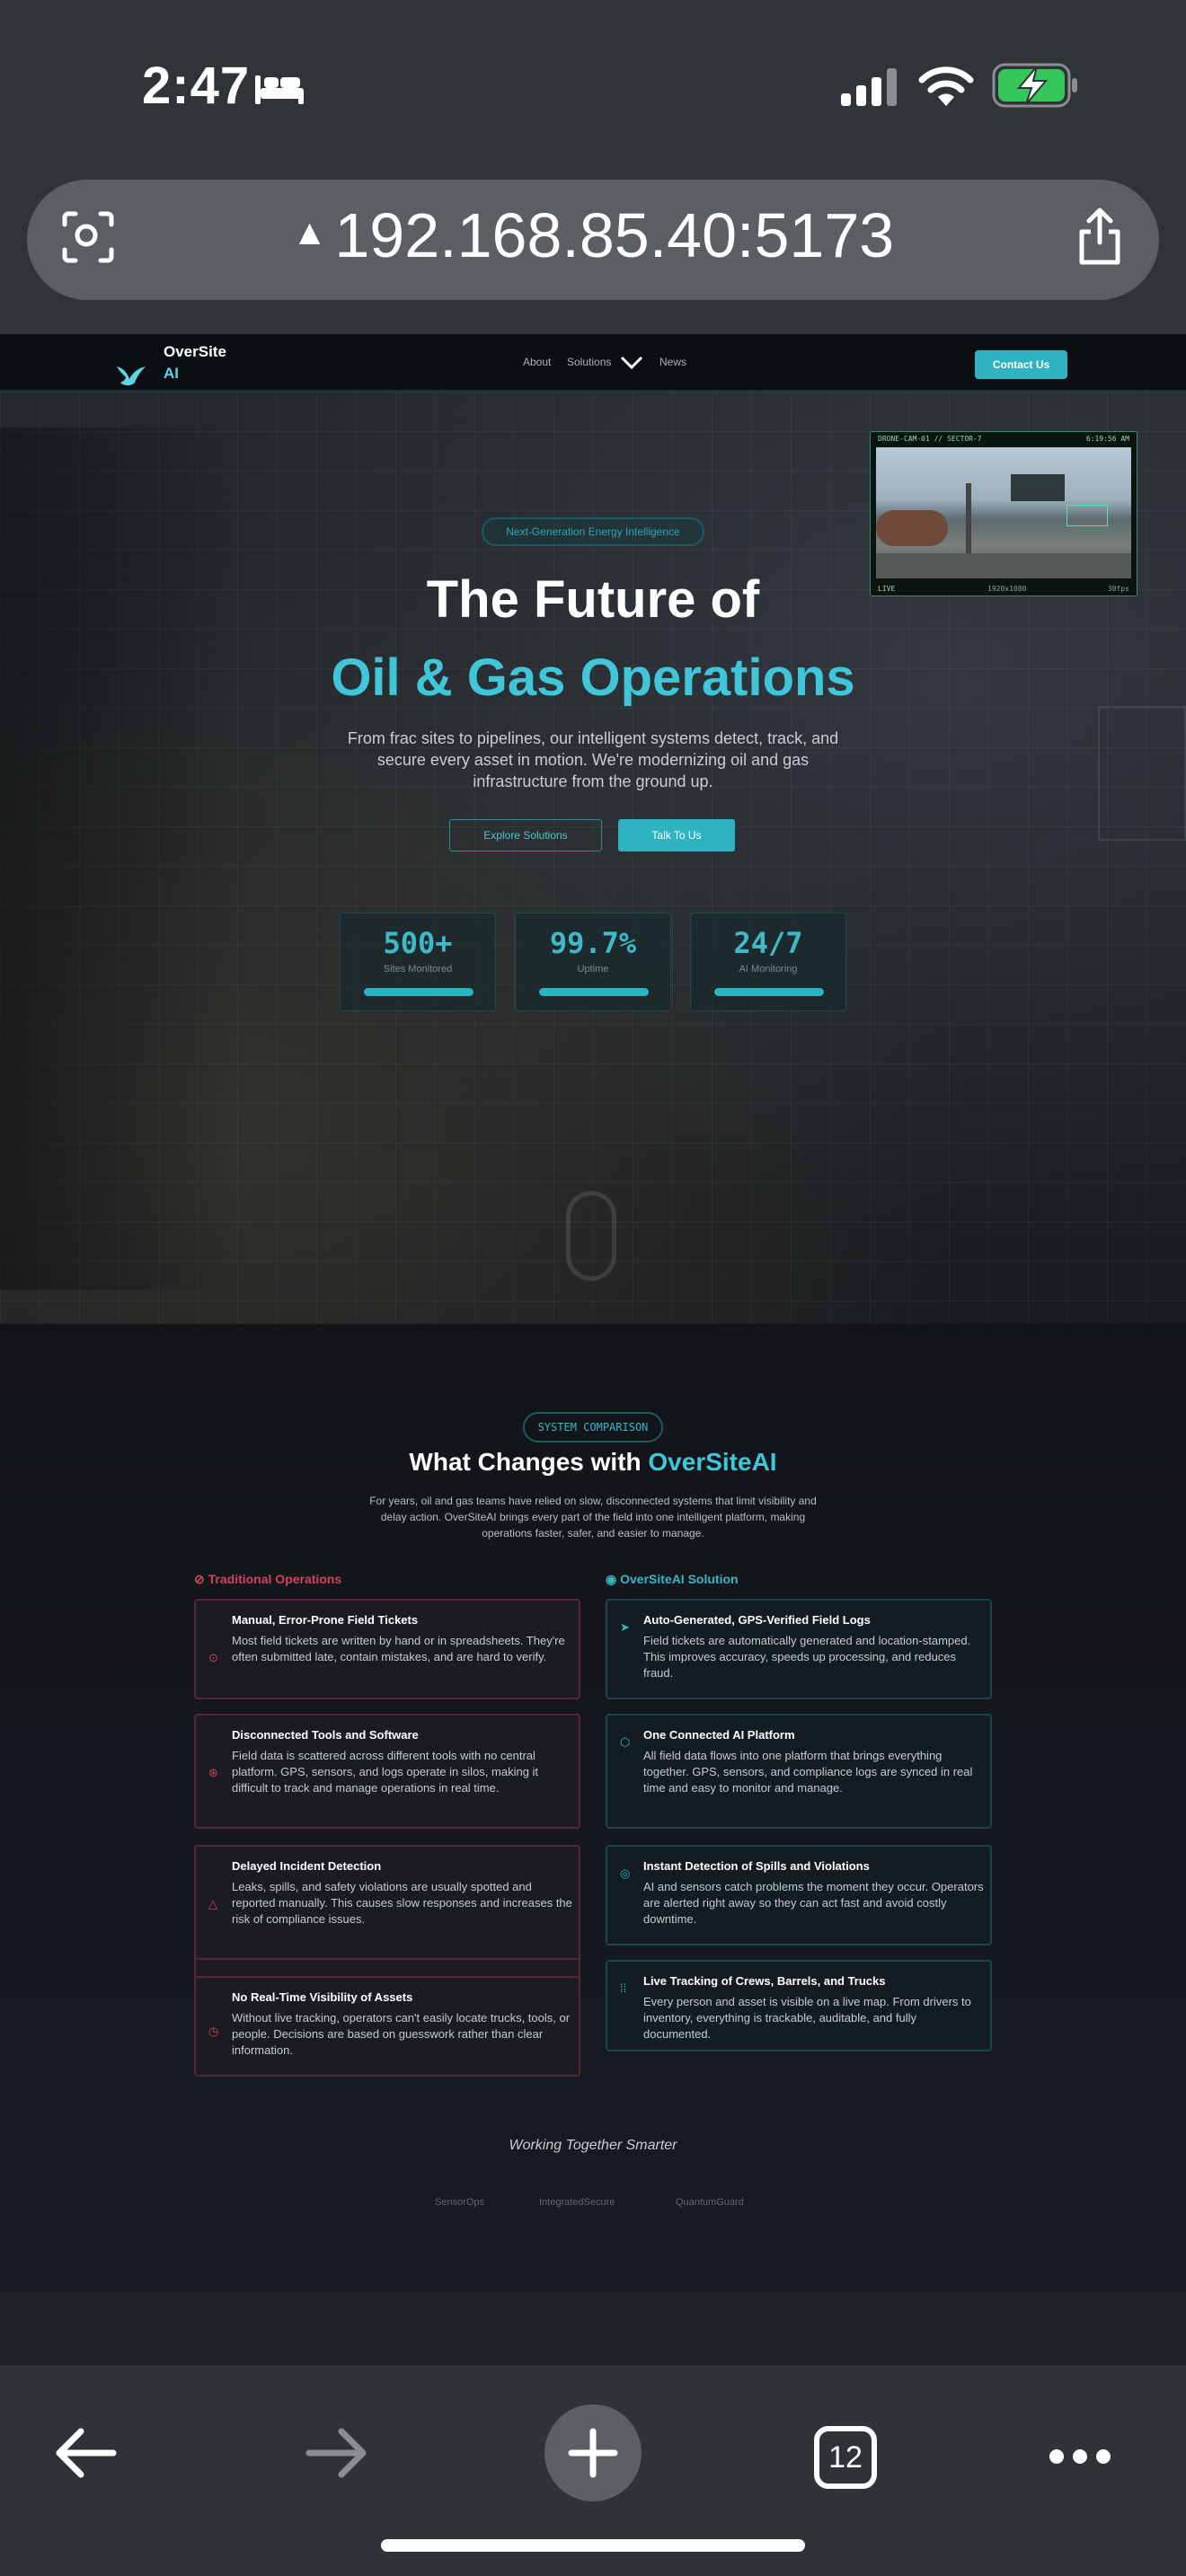 The height and width of the screenshot is (2576, 1186). I want to click on forward-arrow-icon, so click(338, 2453).